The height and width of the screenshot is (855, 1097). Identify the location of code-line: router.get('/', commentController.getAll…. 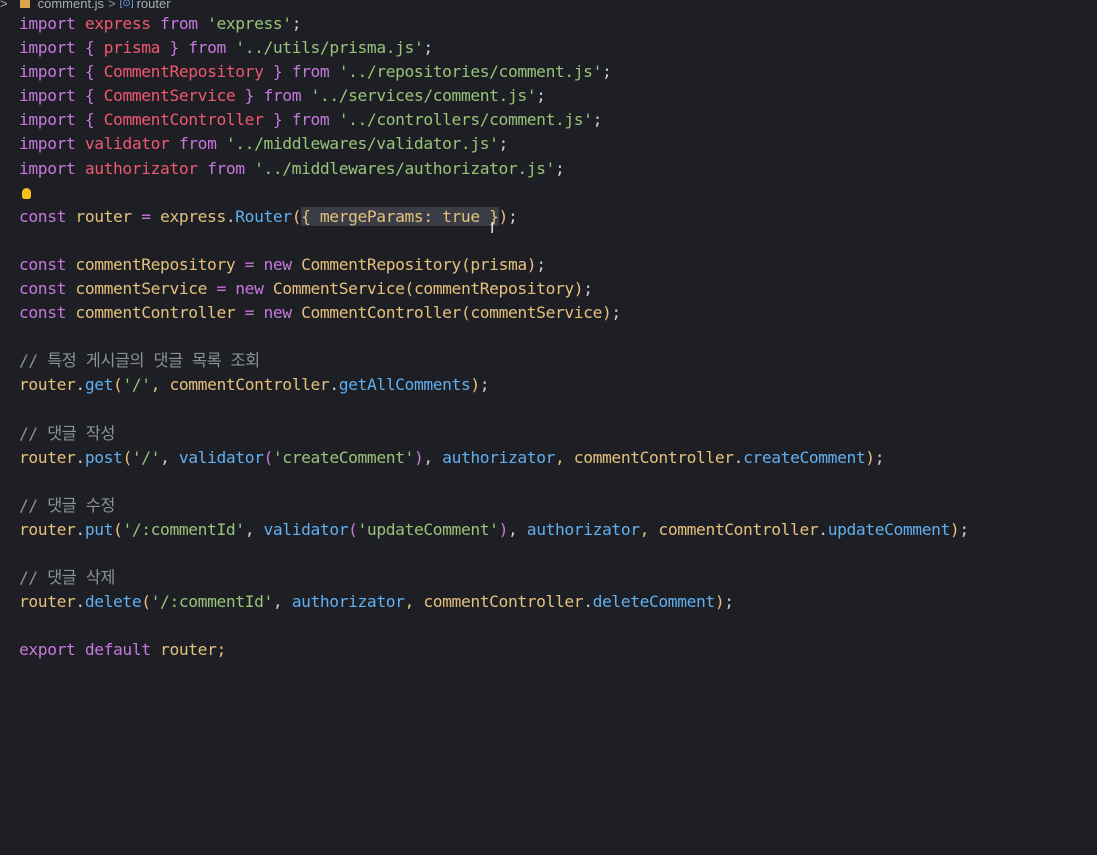
(558, 385).